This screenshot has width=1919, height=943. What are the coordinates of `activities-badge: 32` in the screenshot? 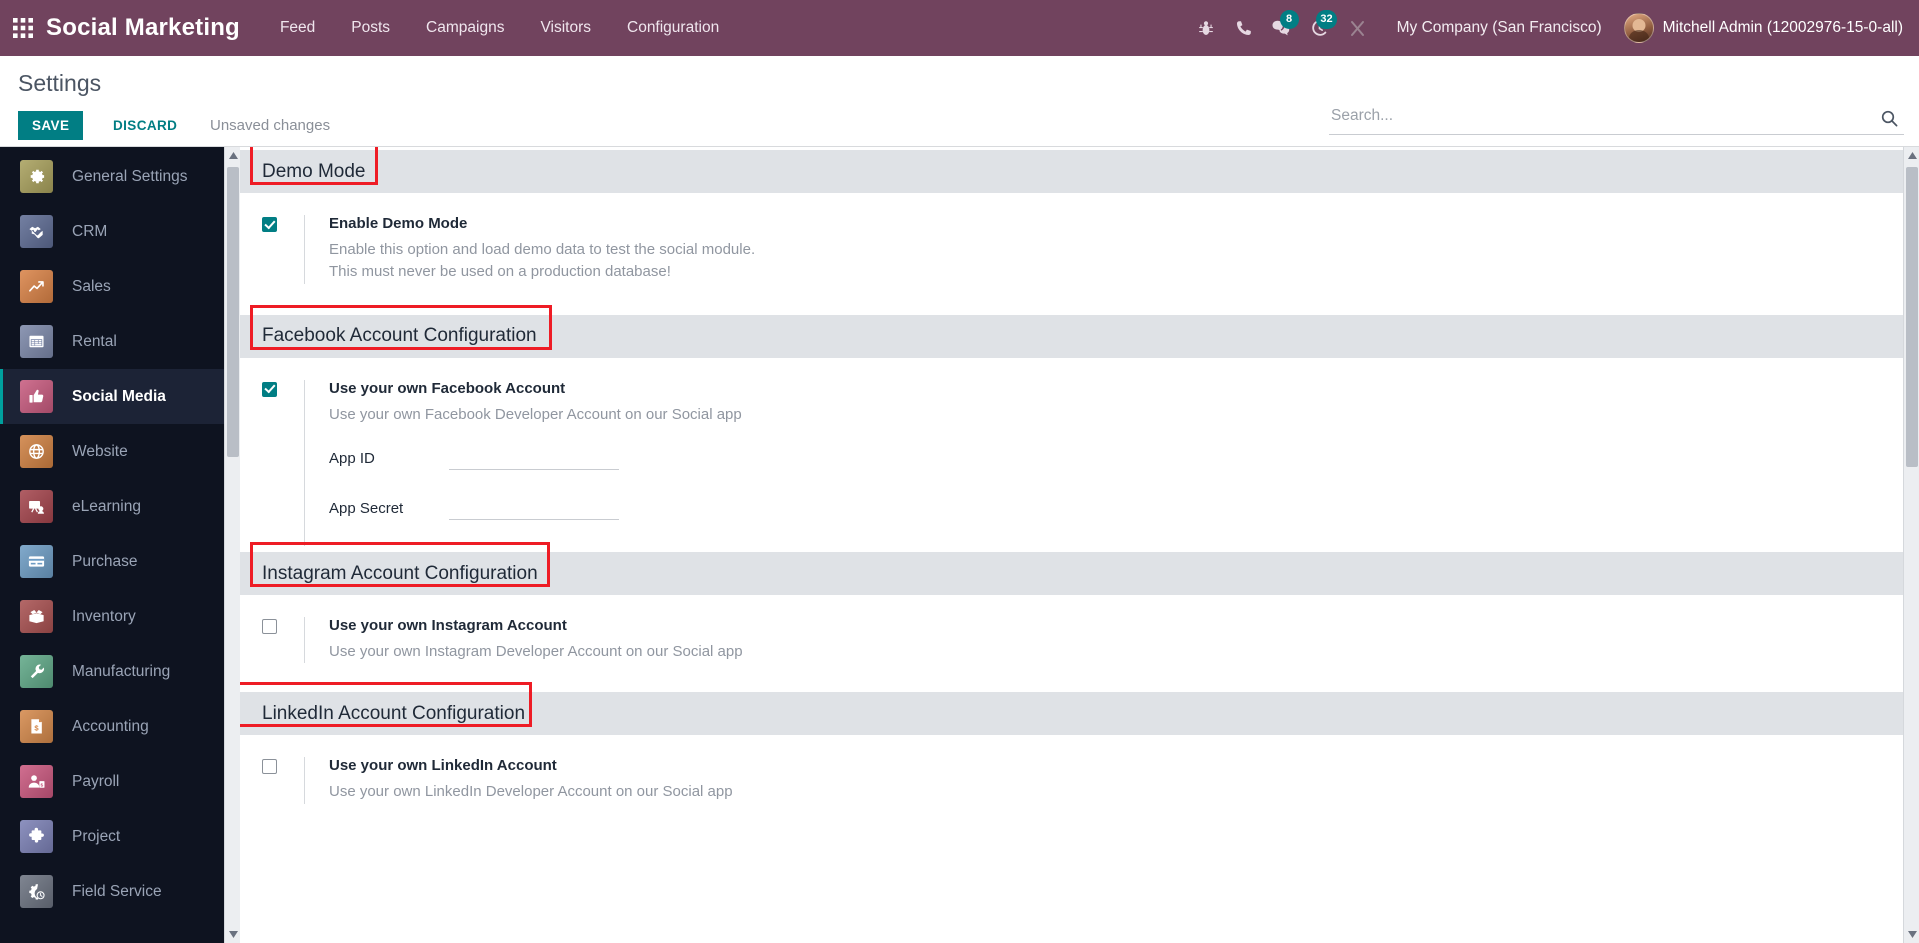 It's located at (1326, 19).